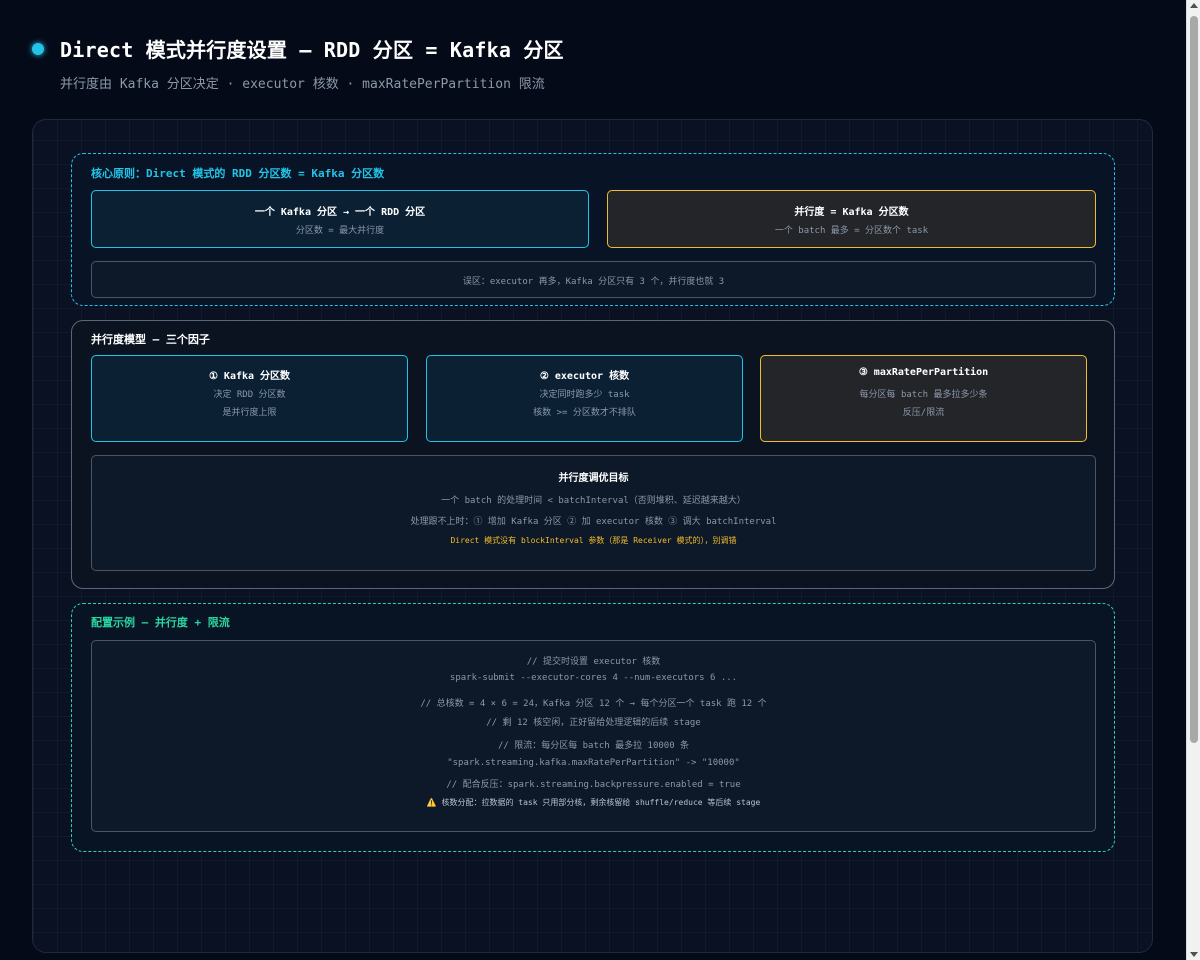 Image resolution: width=1200 pixels, height=960 pixels. Describe the element at coordinates (38, 48) in the screenshot. I see `title-bullet-icon` at that location.